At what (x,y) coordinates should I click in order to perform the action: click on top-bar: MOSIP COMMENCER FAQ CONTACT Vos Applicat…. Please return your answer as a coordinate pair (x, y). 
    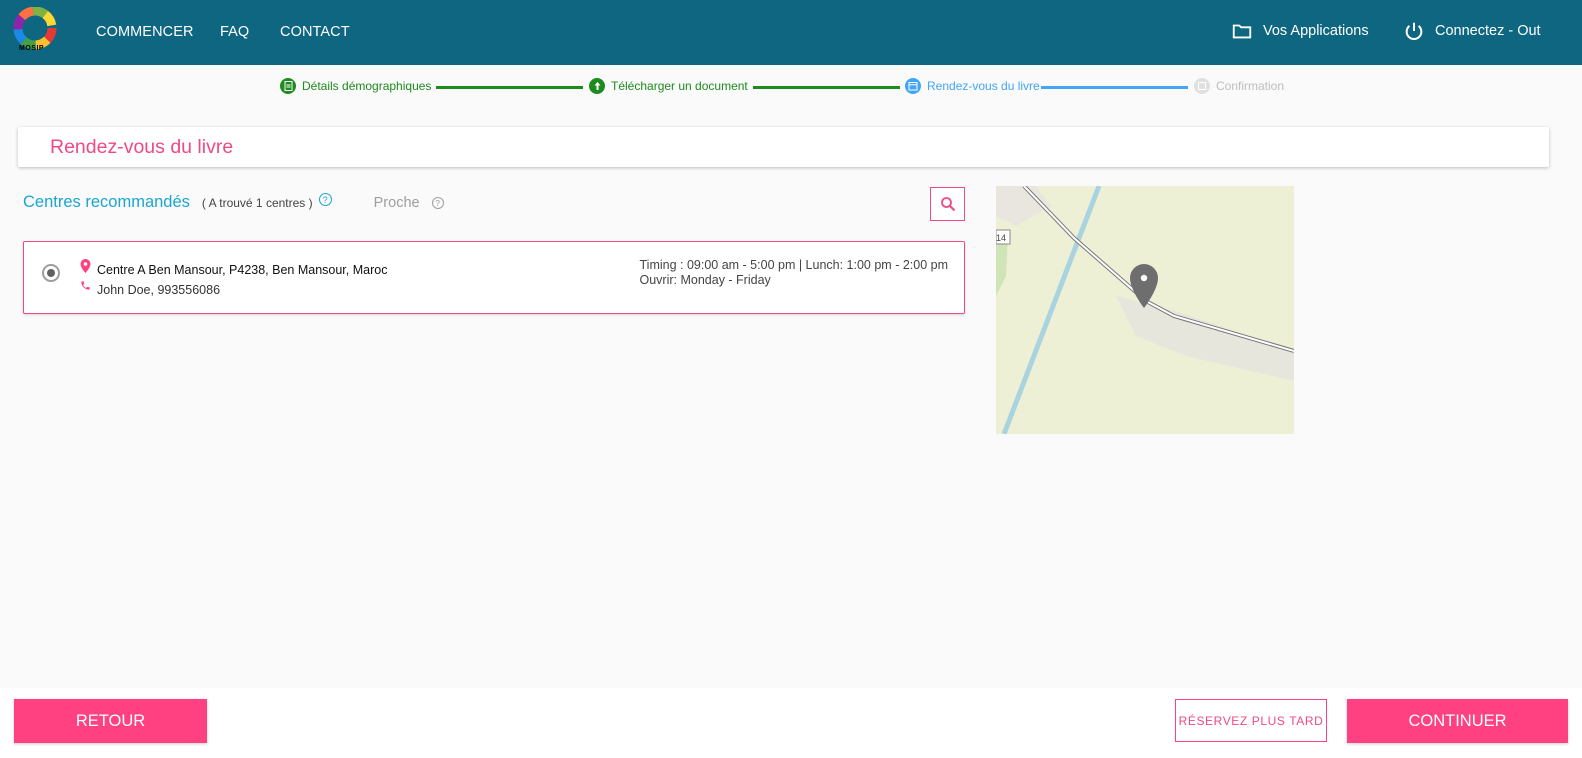
    Looking at the image, I should click on (791, 32).